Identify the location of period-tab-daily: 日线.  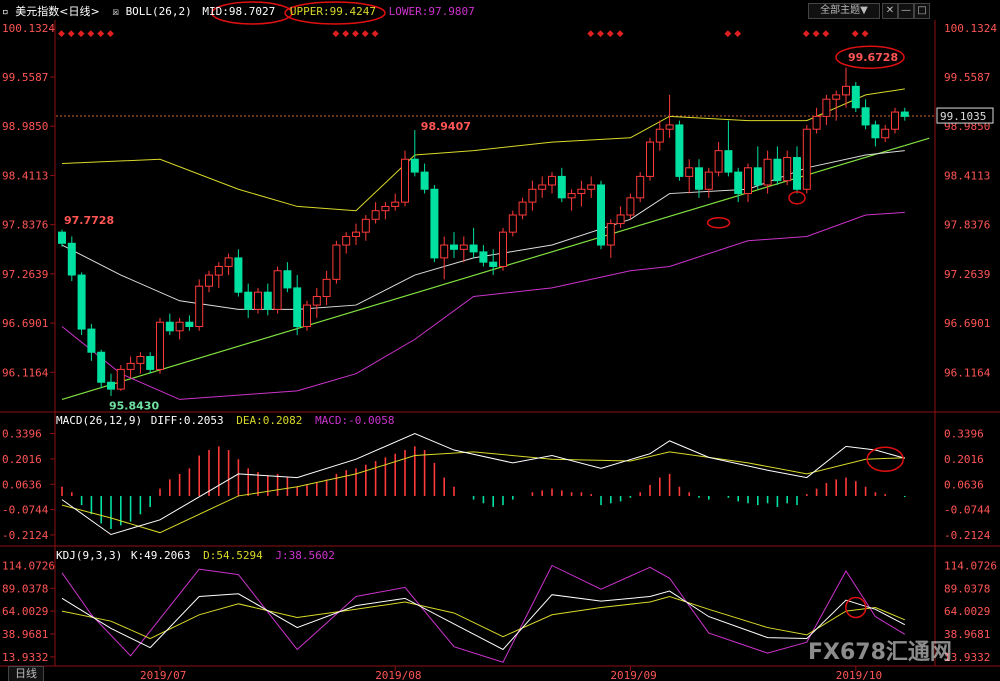
(26, 673).